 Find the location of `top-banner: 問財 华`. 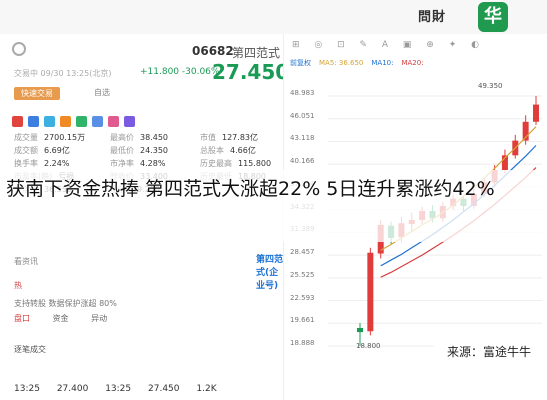

top-banner: 問財 华 is located at coordinates (273, 17).